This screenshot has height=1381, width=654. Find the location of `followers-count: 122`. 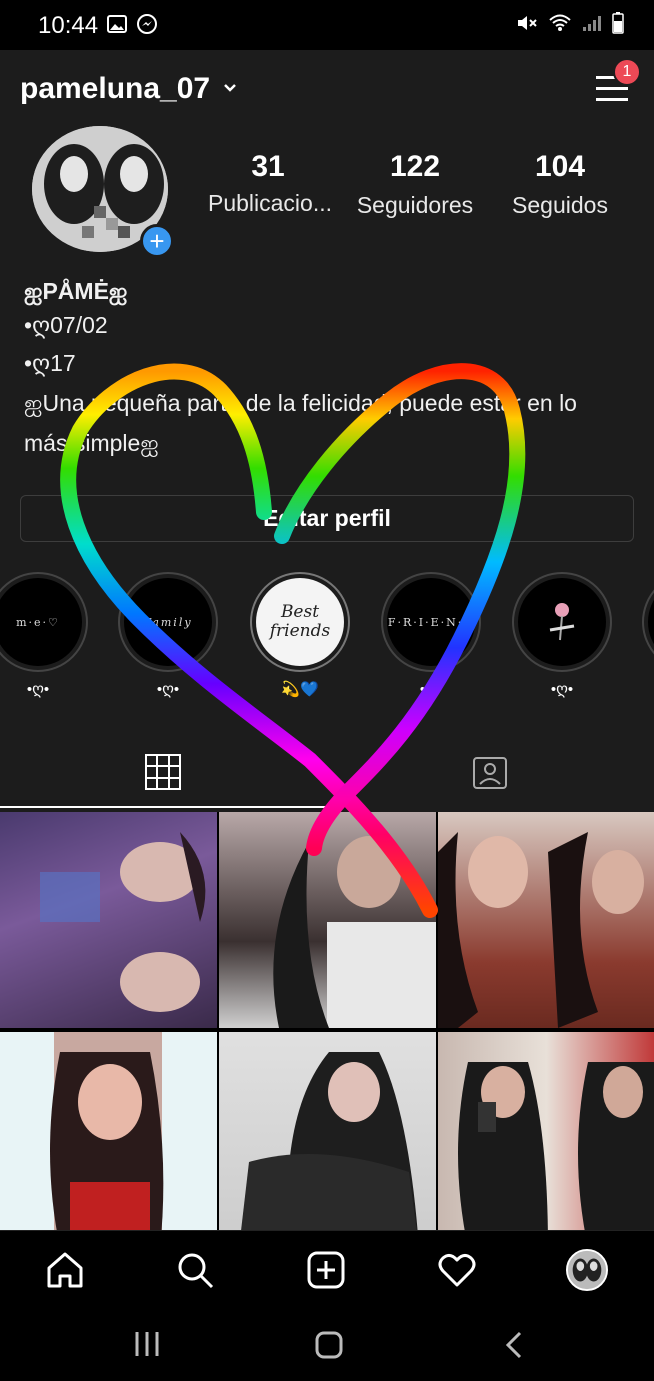

followers-count: 122 is located at coordinates (415, 166).